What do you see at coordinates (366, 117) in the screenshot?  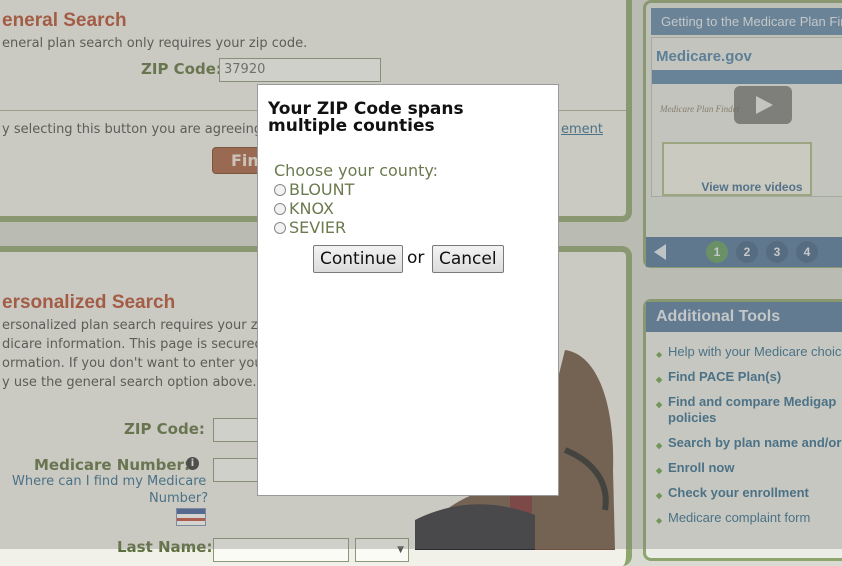 I see `dialog-title: Your ZIP Code spans multiple counties` at bounding box center [366, 117].